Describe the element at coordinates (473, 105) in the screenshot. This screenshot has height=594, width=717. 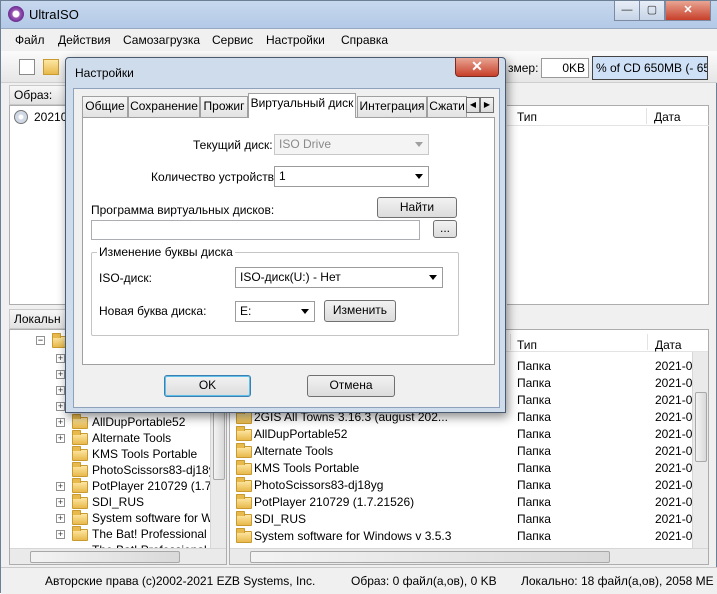
I see `tab-scroll-left-button: ◀` at that location.